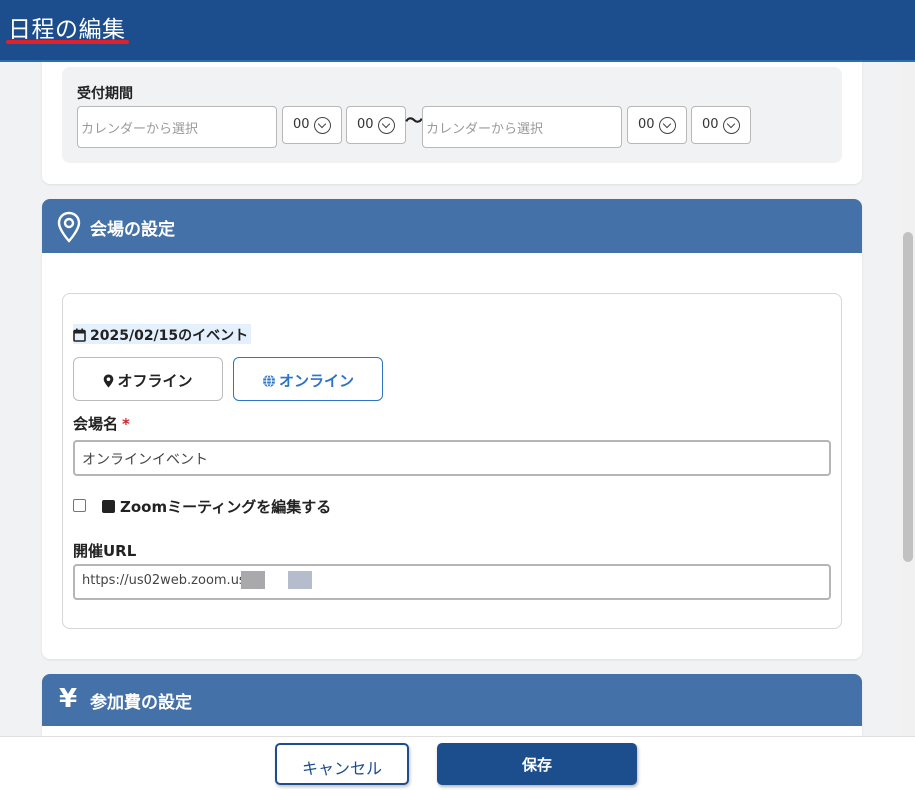  What do you see at coordinates (365, 124) in the screenshot?
I see `start-minute-value: 00` at bounding box center [365, 124].